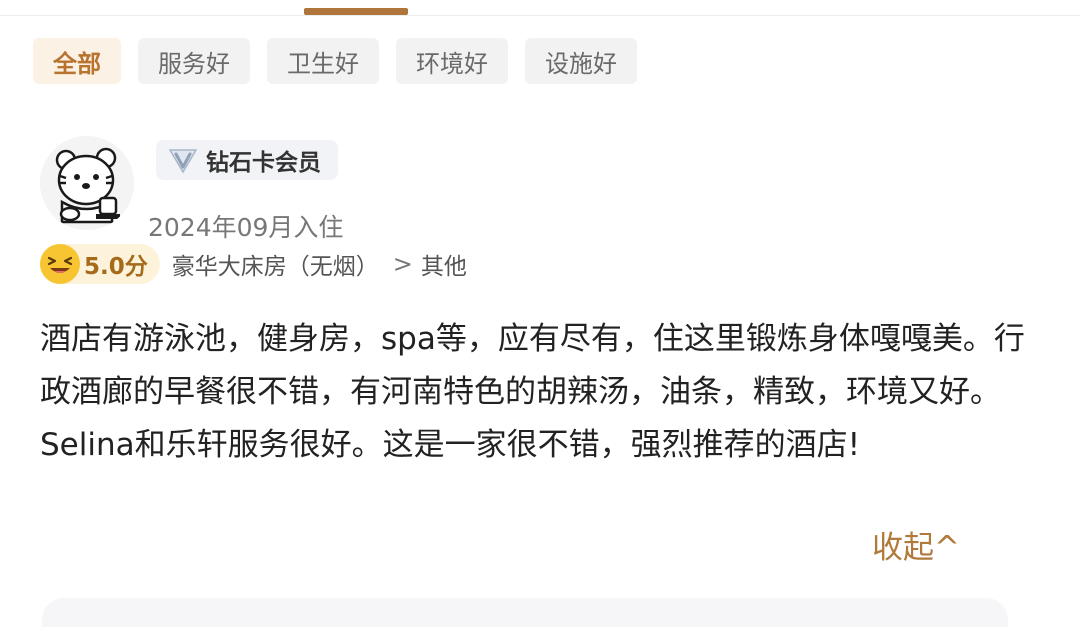 The width and height of the screenshot is (1080, 627). I want to click on filter-chip-hygiene: 卫生好, so click(323, 61).